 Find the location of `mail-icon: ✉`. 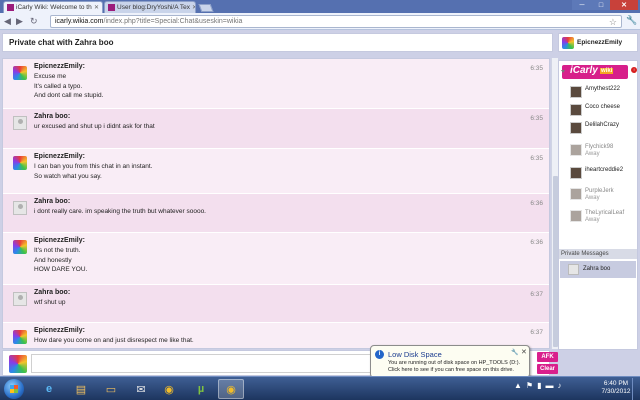

mail-icon: ✉ is located at coordinates (141, 389).